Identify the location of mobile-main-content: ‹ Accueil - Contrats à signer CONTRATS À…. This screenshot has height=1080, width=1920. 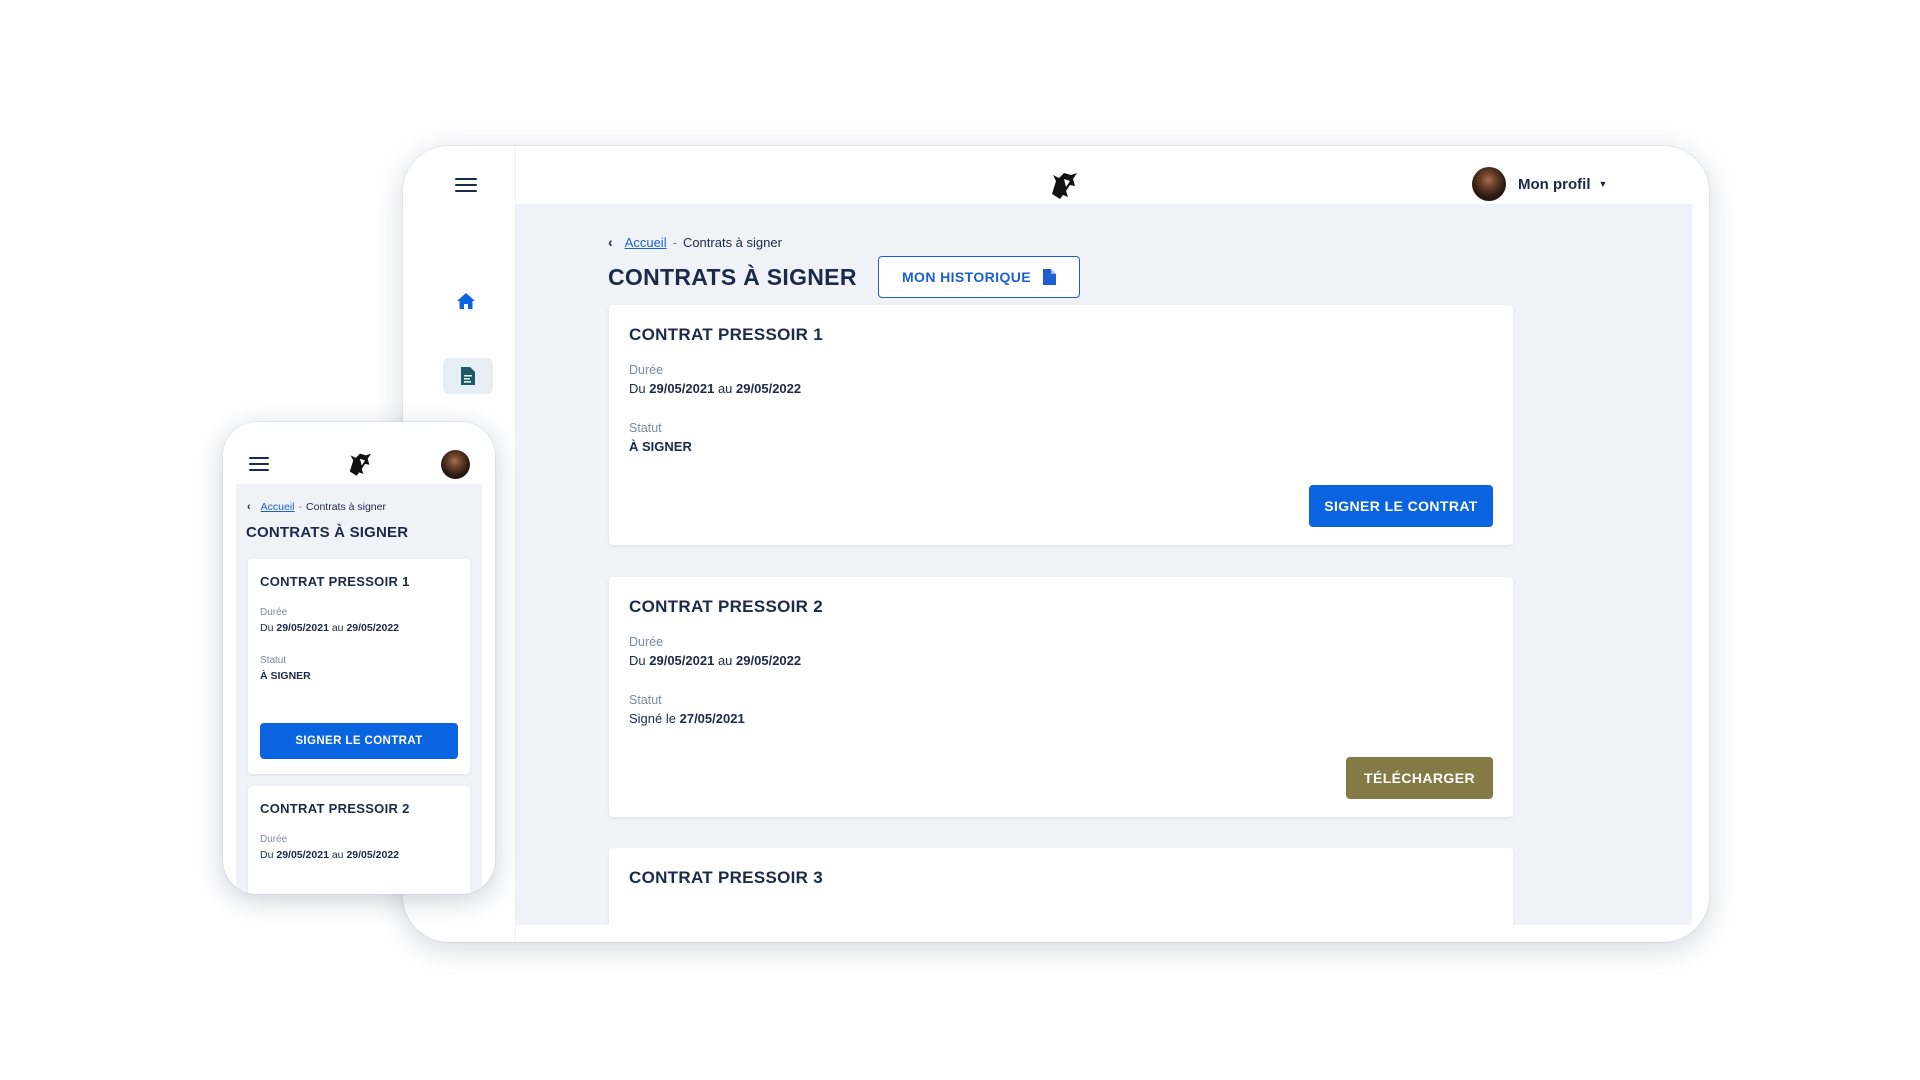
(359, 689).